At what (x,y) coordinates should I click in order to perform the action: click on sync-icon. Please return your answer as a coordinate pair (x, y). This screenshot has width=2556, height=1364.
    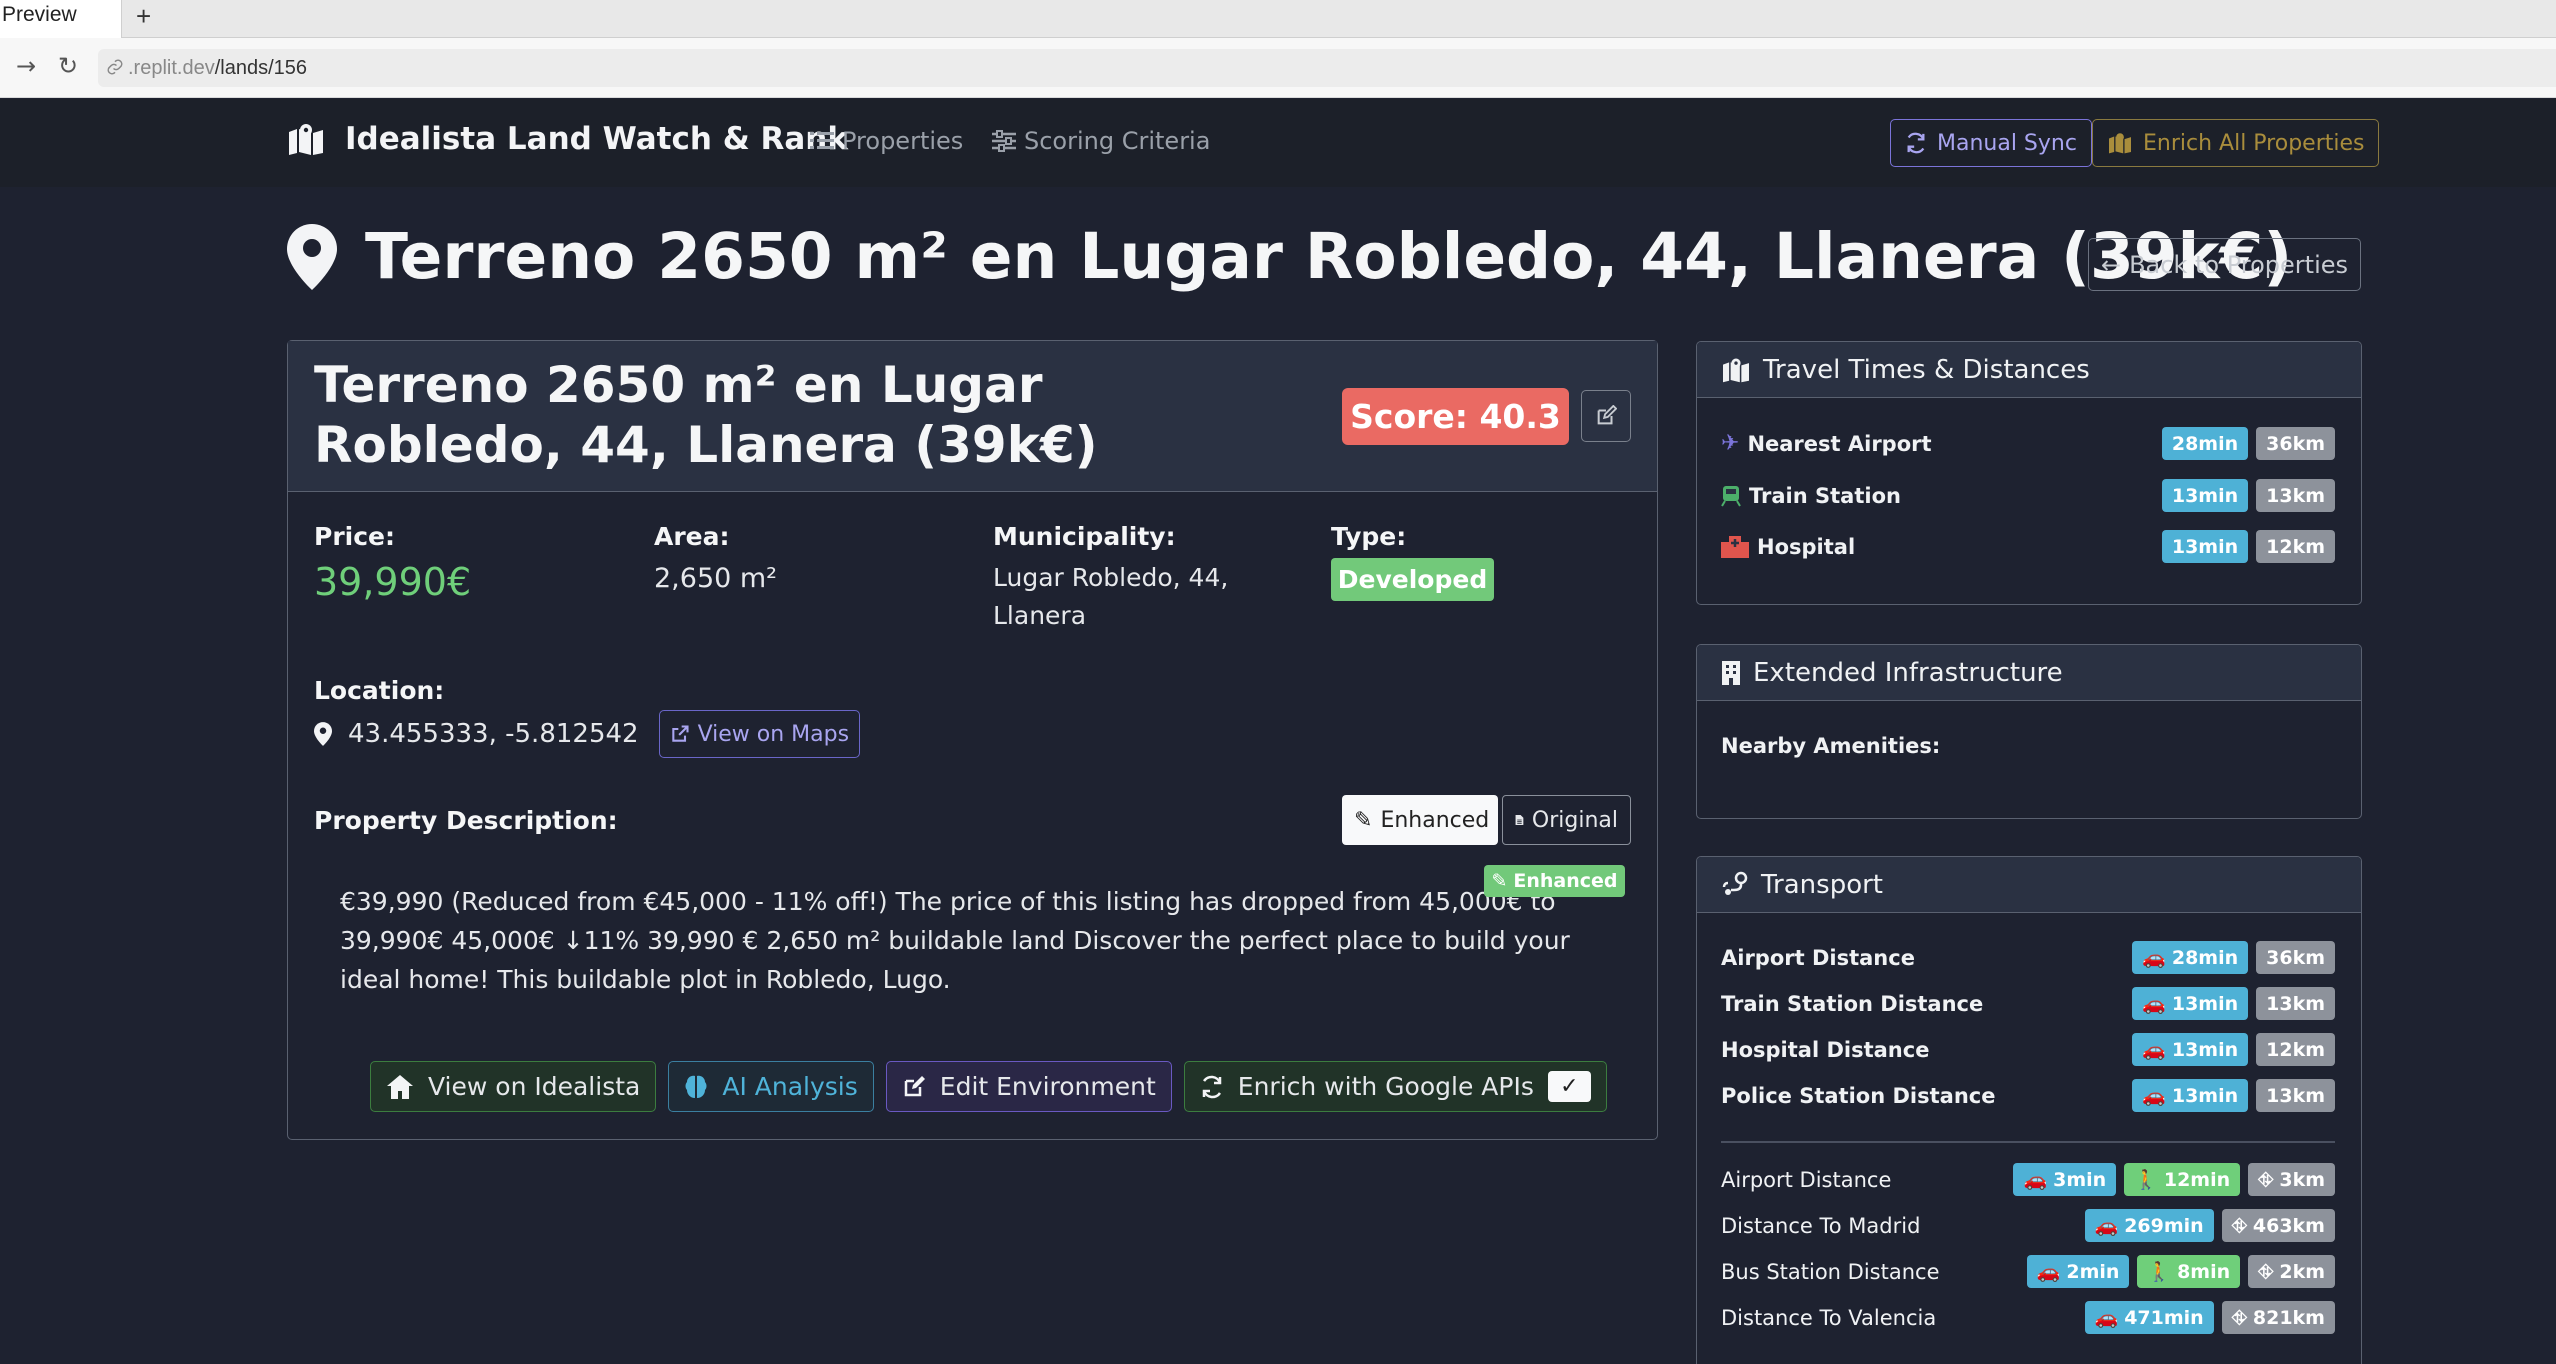
    Looking at the image, I should click on (1916, 143).